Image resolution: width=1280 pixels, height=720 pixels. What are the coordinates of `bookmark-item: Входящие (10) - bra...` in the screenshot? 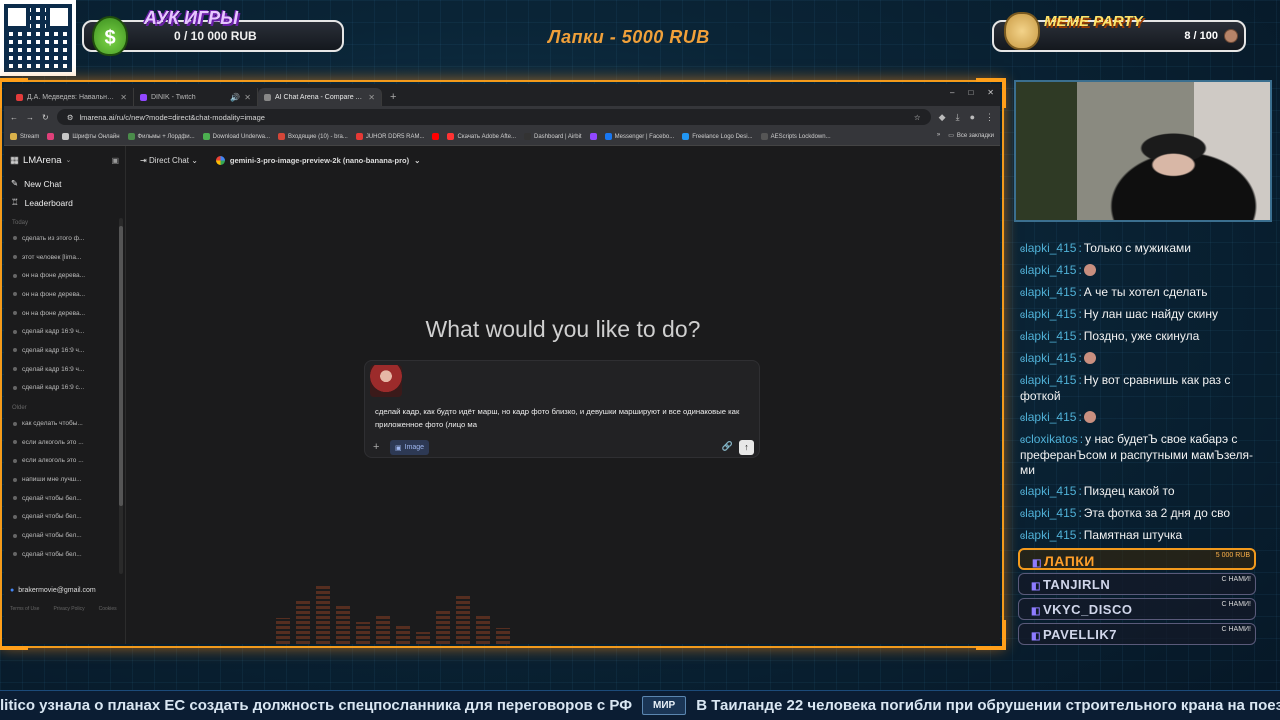 It's located at (313, 136).